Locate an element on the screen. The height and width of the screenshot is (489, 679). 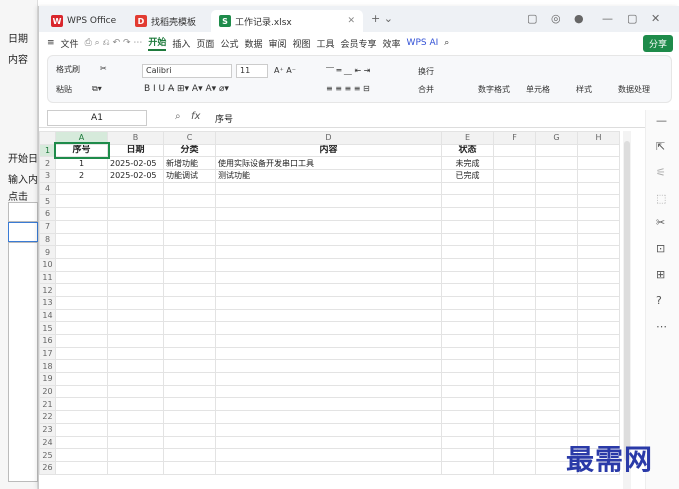
copy-icon: ⧉▾ is located at coordinates (97, 89).